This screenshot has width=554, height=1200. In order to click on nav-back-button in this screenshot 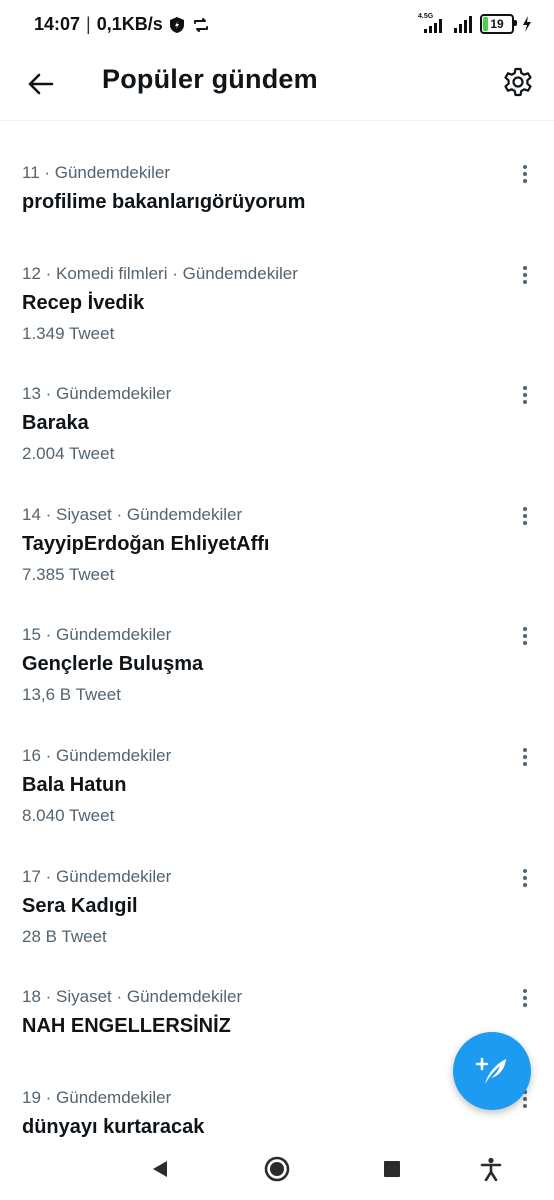, I will do `click(160, 1169)`.